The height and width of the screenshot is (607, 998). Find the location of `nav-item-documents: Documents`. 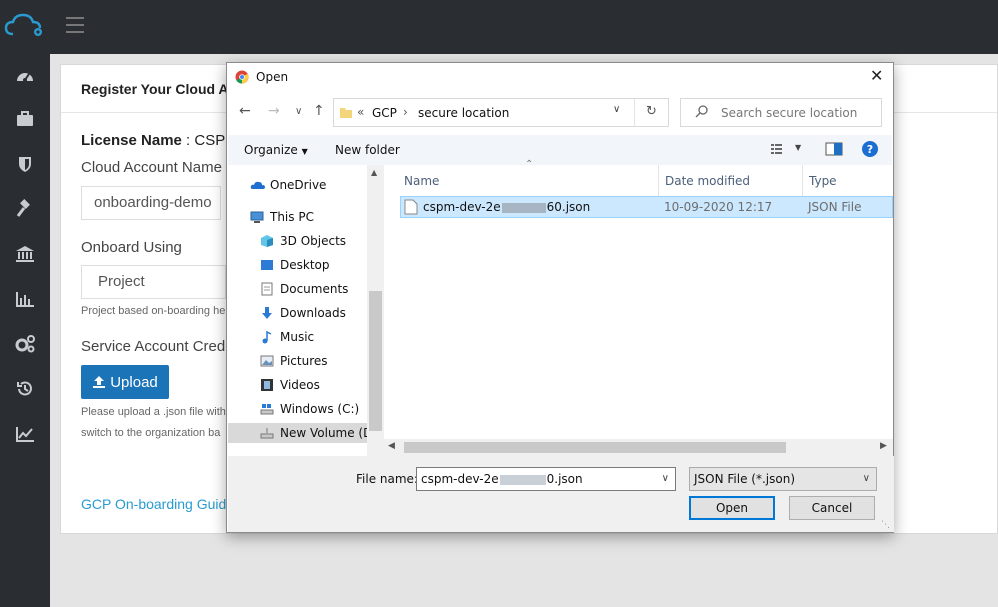

nav-item-documents: Documents is located at coordinates (304, 289).